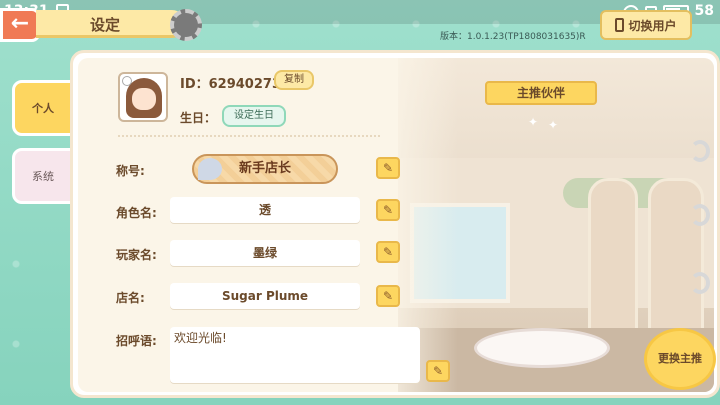 The width and height of the screenshot is (720, 405). What do you see at coordinates (198, 118) in the screenshot?
I see `birthday-label: 生日：` at bounding box center [198, 118].